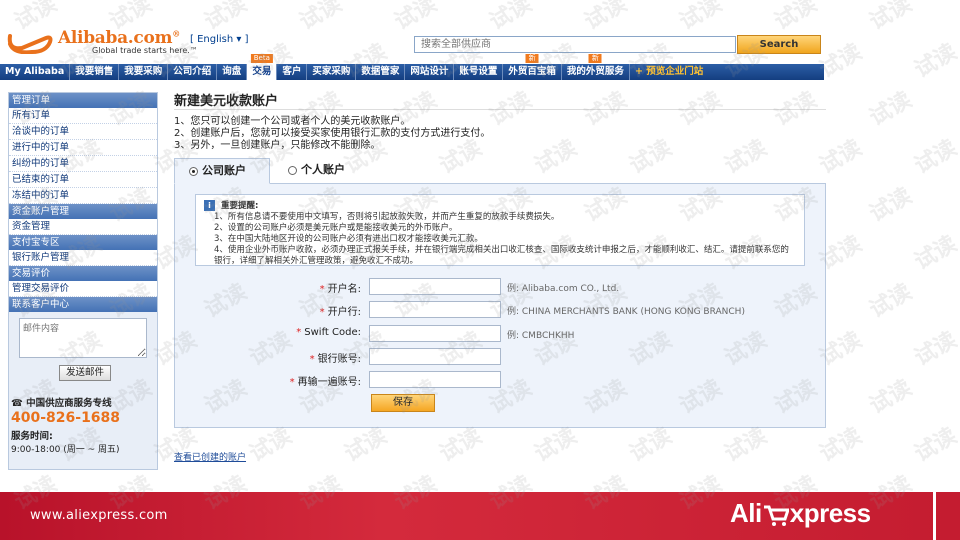 The width and height of the screenshot is (960, 540). What do you see at coordinates (435, 286) in the screenshot?
I see `account-name-input` at bounding box center [435, 286].